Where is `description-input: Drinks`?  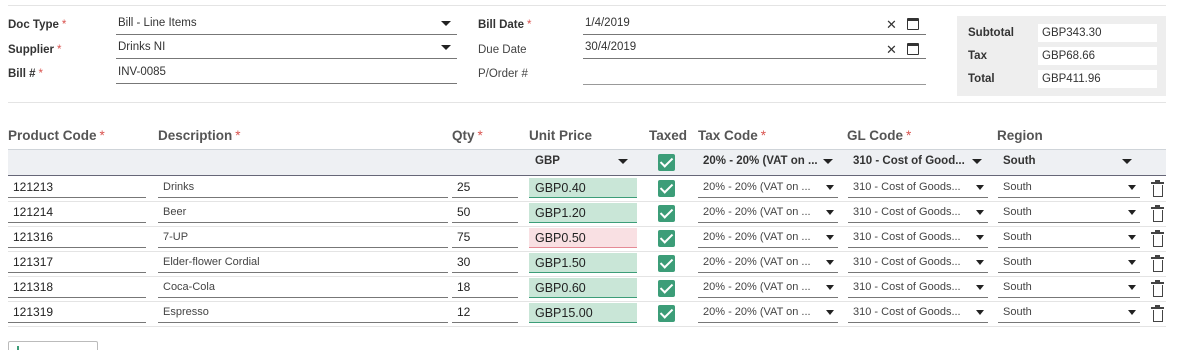
description-input: Drinks is located at coordinates (303, 188).